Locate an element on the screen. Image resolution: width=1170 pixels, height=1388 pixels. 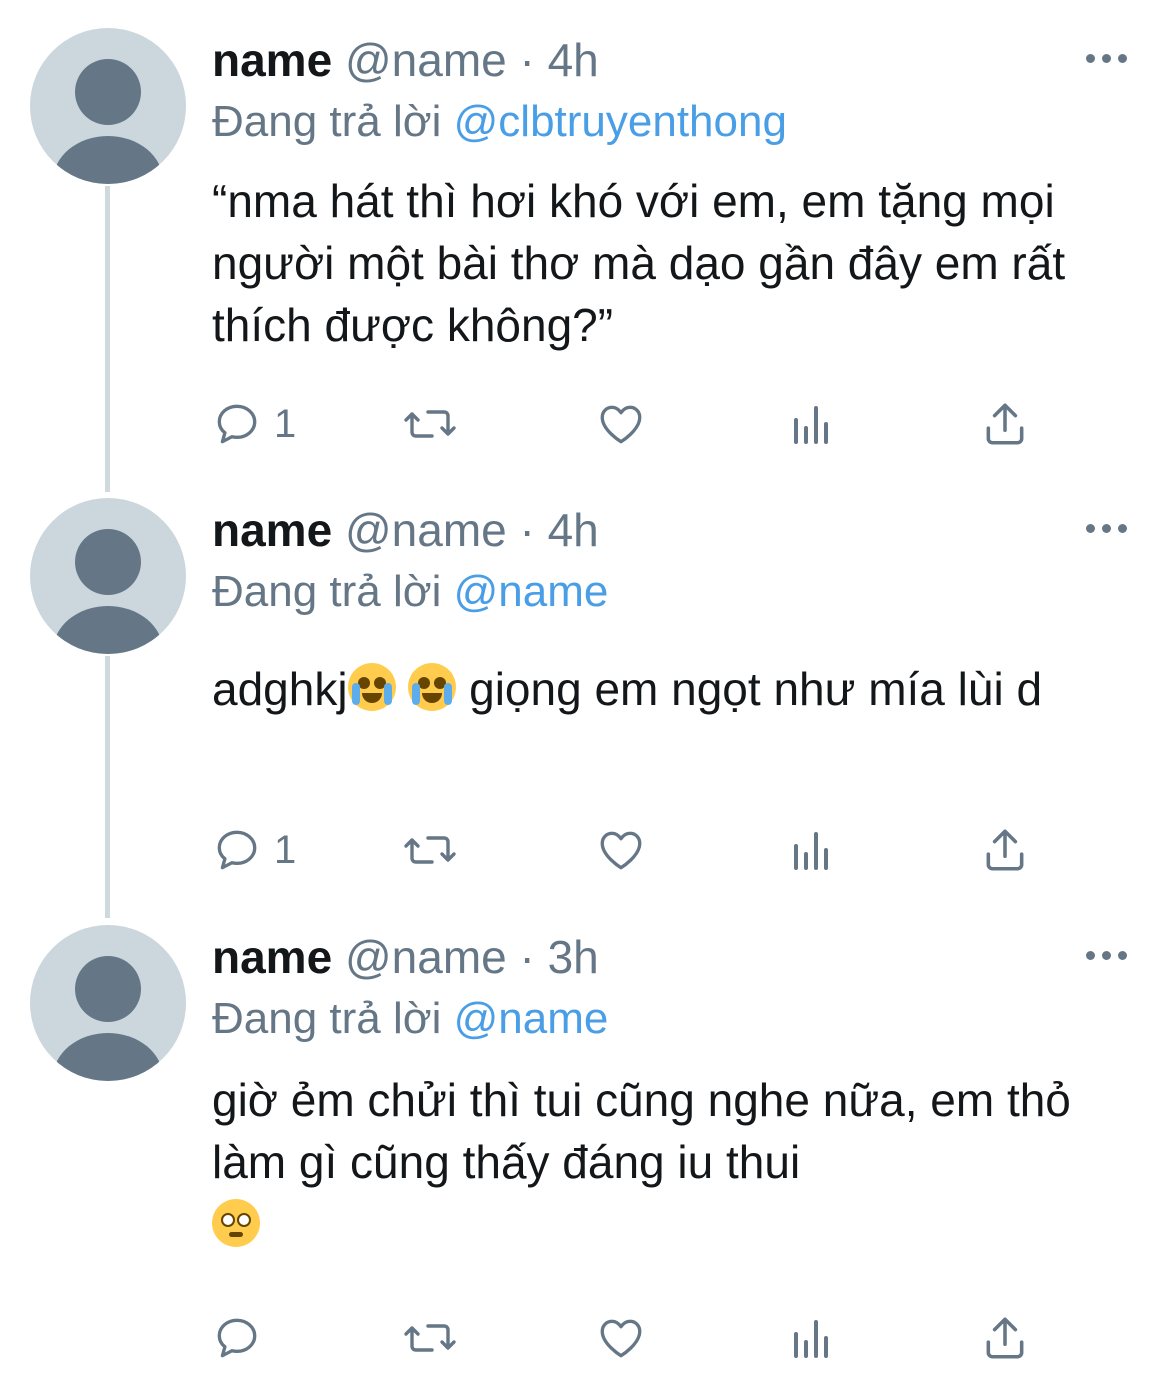
pleading-face-icon is located at coordinates (236, 1223).